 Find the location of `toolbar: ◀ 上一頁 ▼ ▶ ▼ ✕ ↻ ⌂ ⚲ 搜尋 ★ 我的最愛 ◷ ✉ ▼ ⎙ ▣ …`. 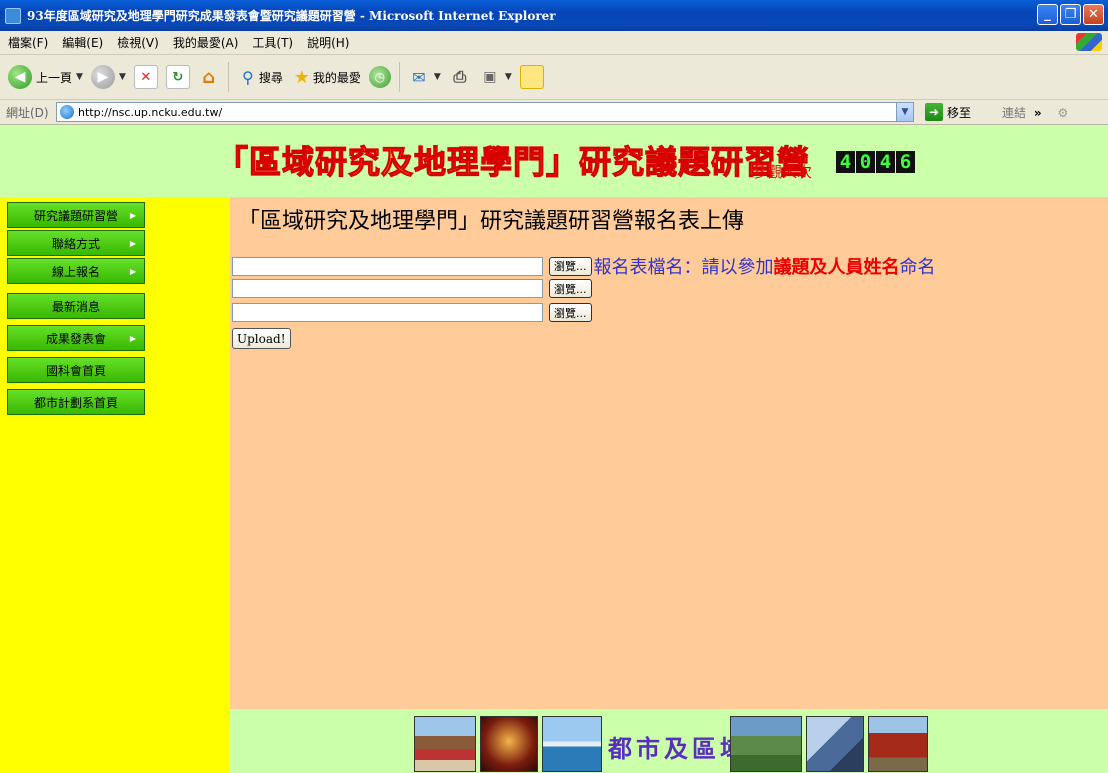

toolbar: ◀ 上一頁 ▼ ▶ ▼ ✕ ↻ ⌂ ⚲ 搜尋 ★ 我的最愛 ◷ ✉ ▼ ⎙ ▣ … is located at coordinates (554, 77).